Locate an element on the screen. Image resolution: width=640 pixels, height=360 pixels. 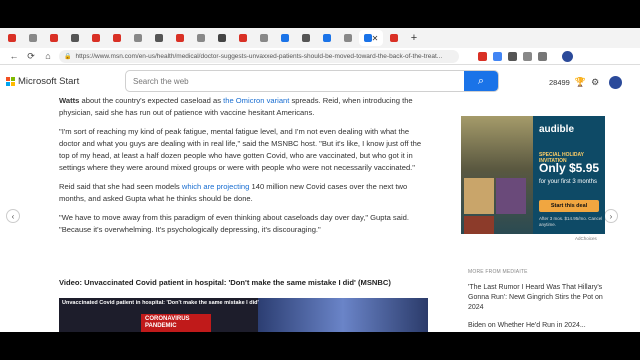
video-banner: CORONAVIRUS PANDEMIC is located at coordinates (176, 323).